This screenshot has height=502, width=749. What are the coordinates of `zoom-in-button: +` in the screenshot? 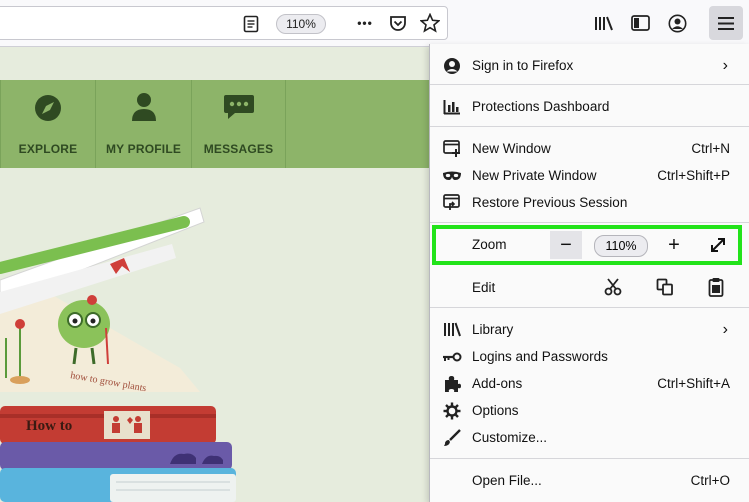 It's located at (674, 245).